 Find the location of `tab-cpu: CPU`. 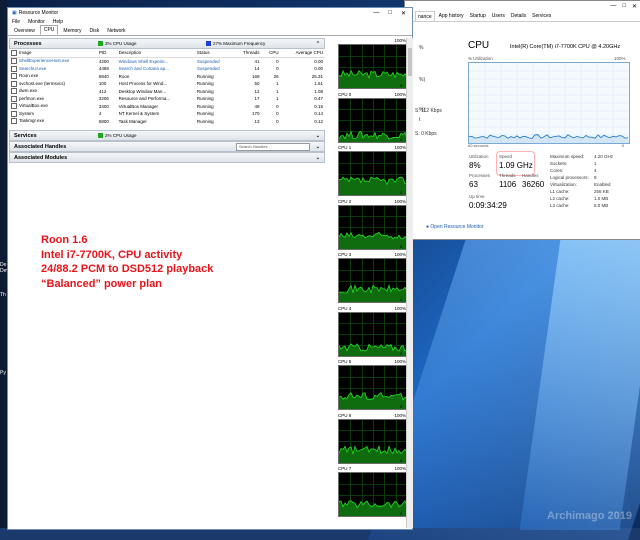

tab-cpu: CPU is located at coordinates (49, 30).